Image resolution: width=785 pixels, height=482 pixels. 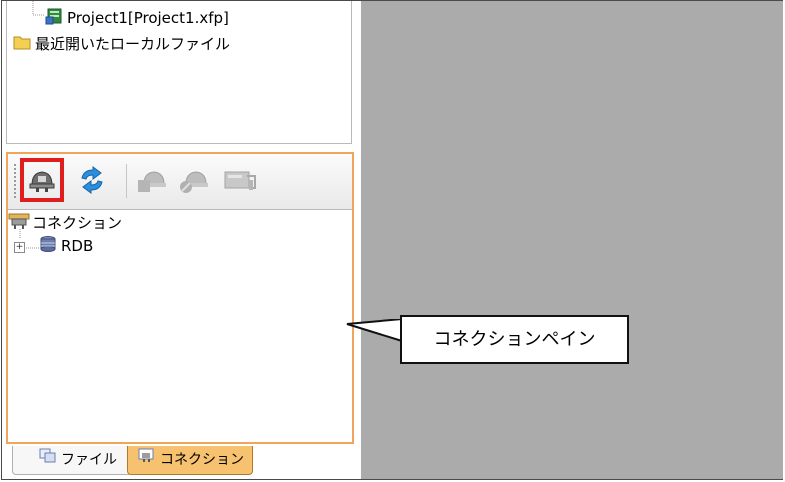 I want to click on pane-tabs: ファイル コネクション, so click(x=181, y=461).